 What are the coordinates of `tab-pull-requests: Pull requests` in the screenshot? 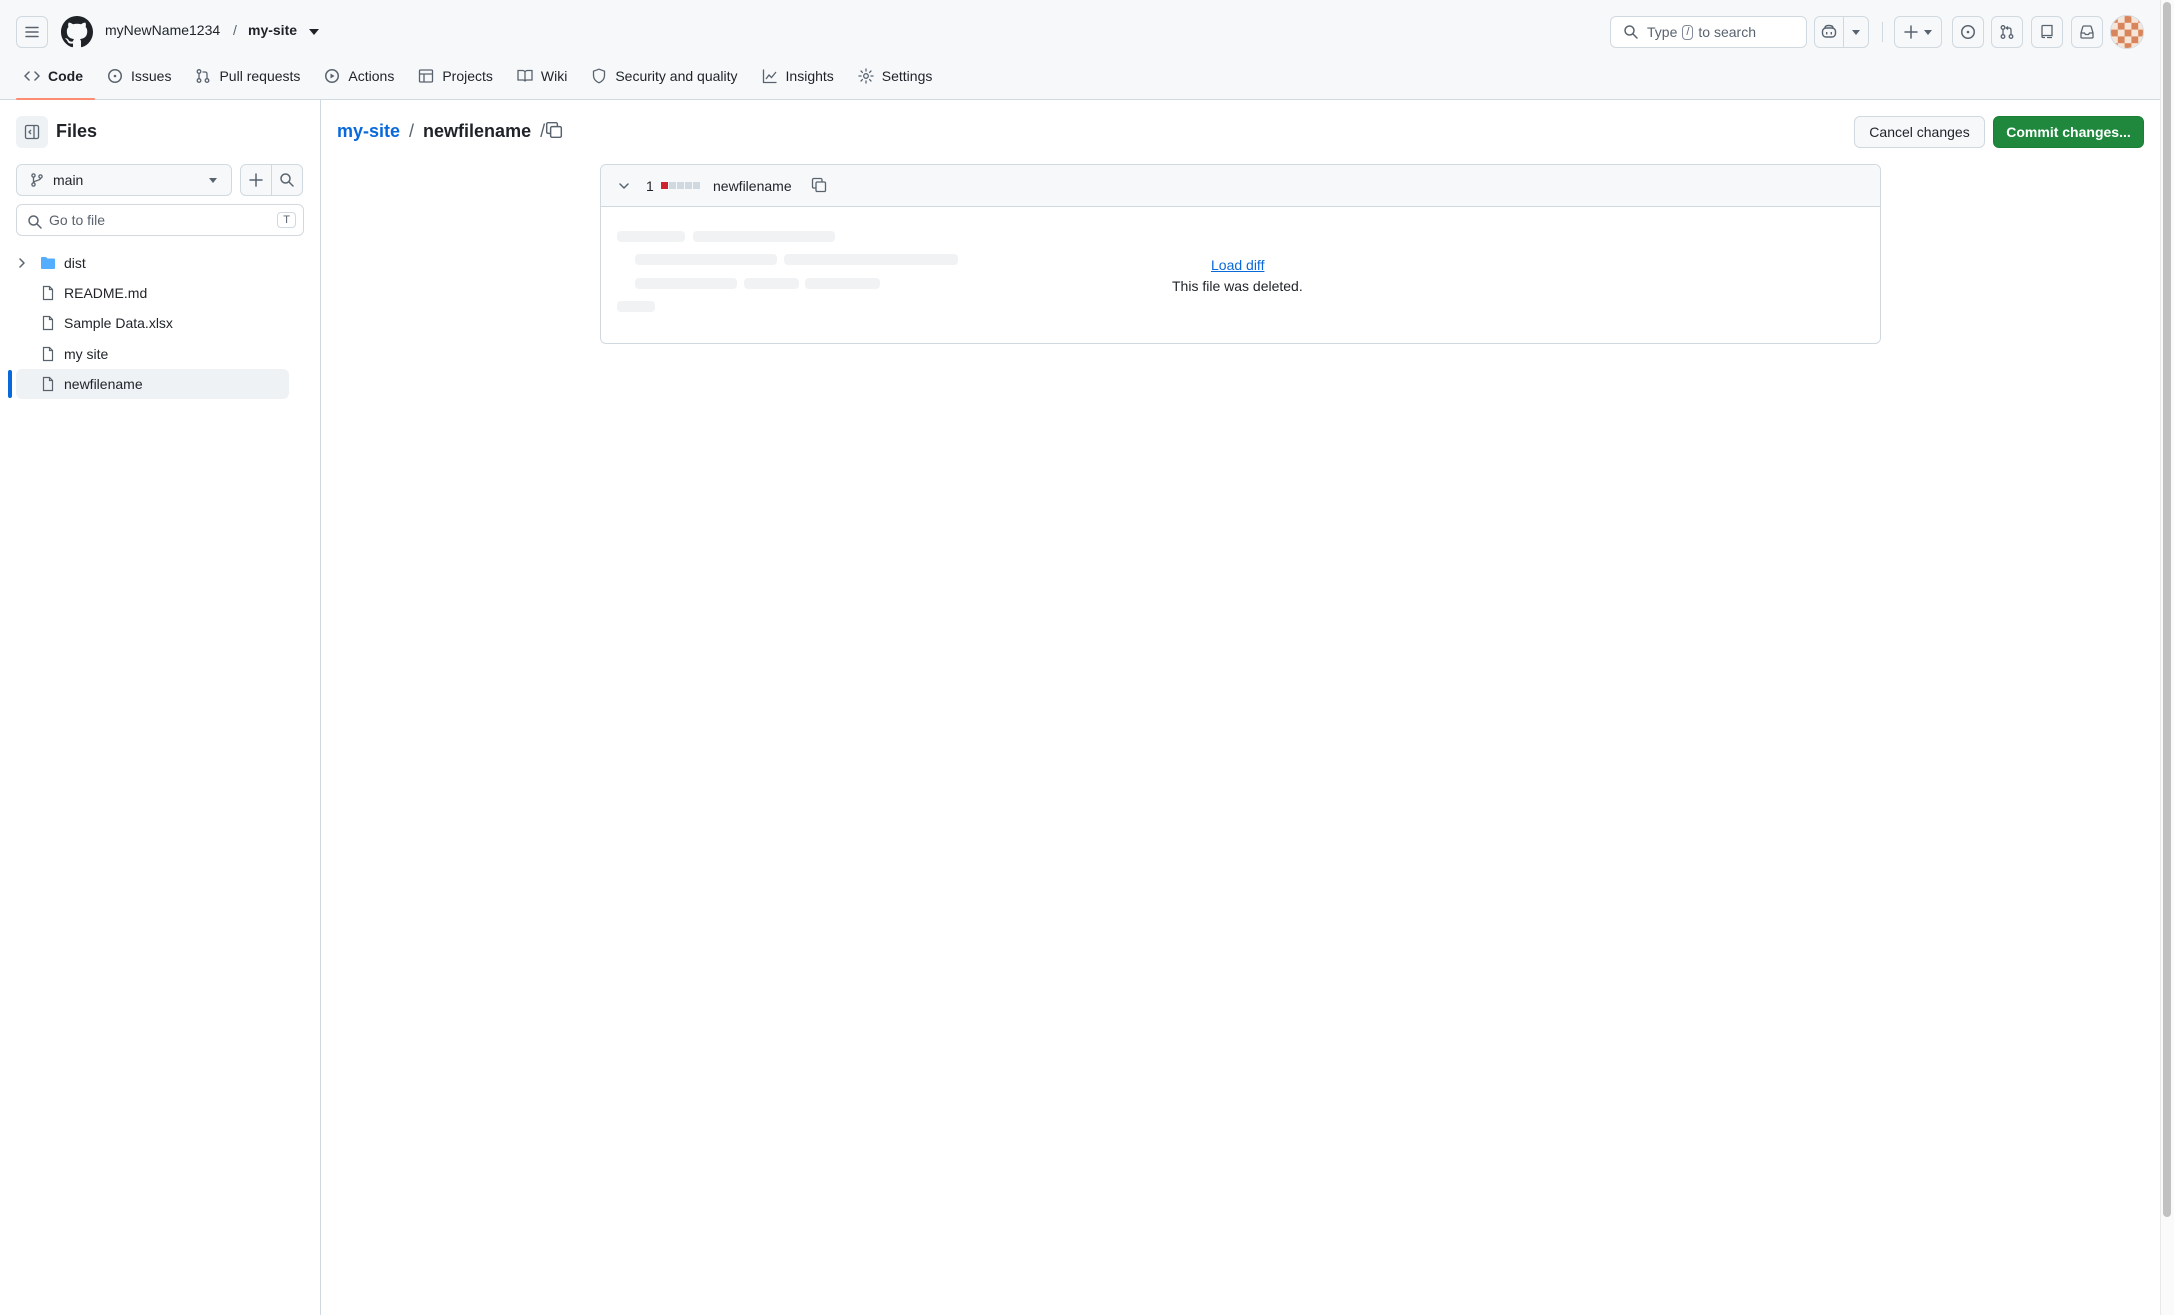 It's located at (249, 76).